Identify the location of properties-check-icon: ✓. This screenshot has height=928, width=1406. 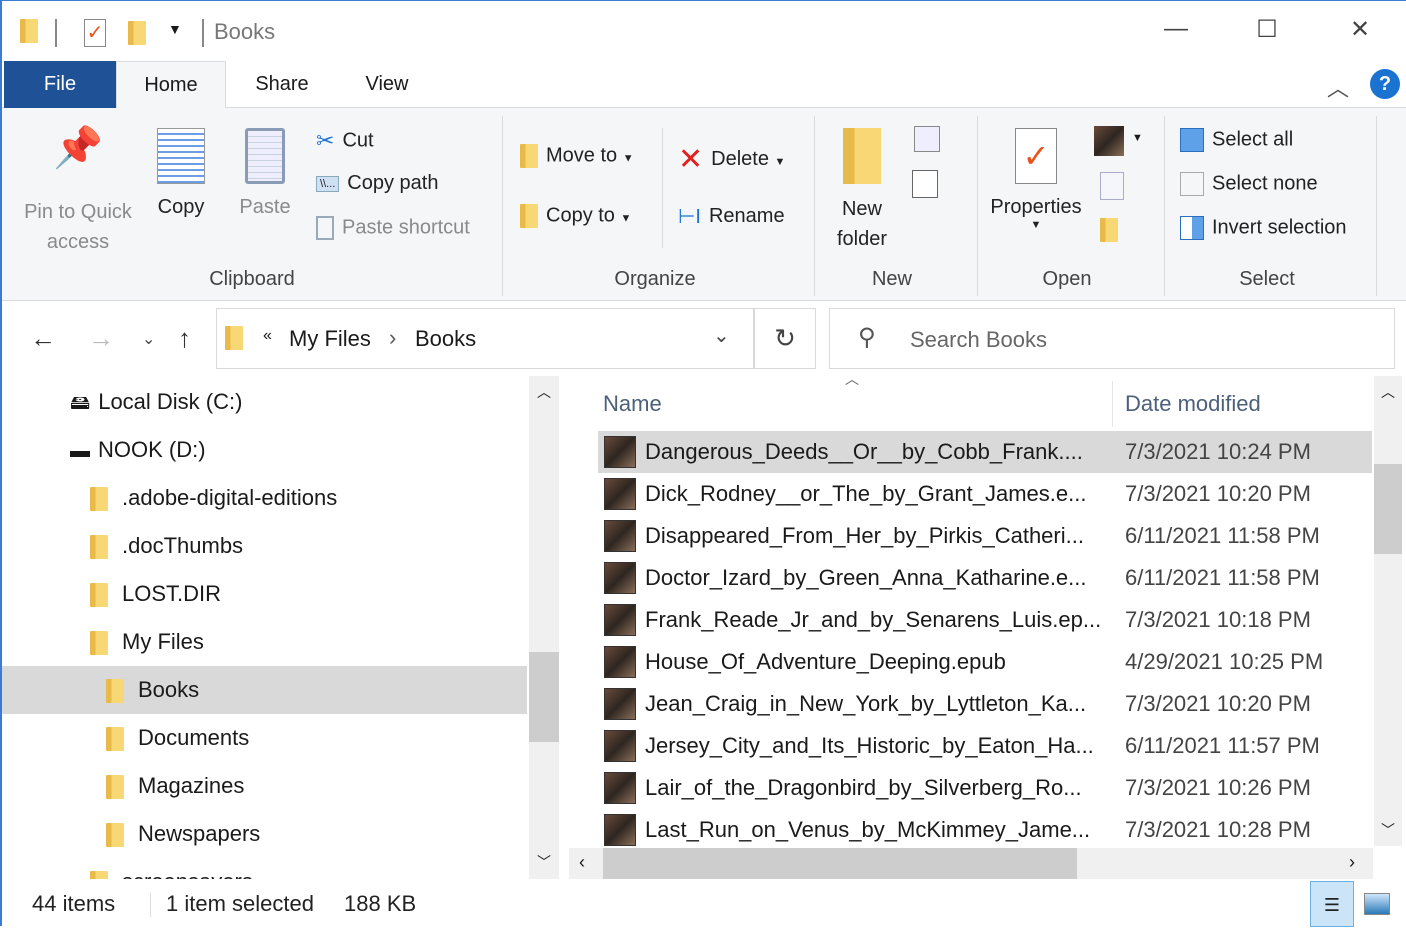
(1036, 156).